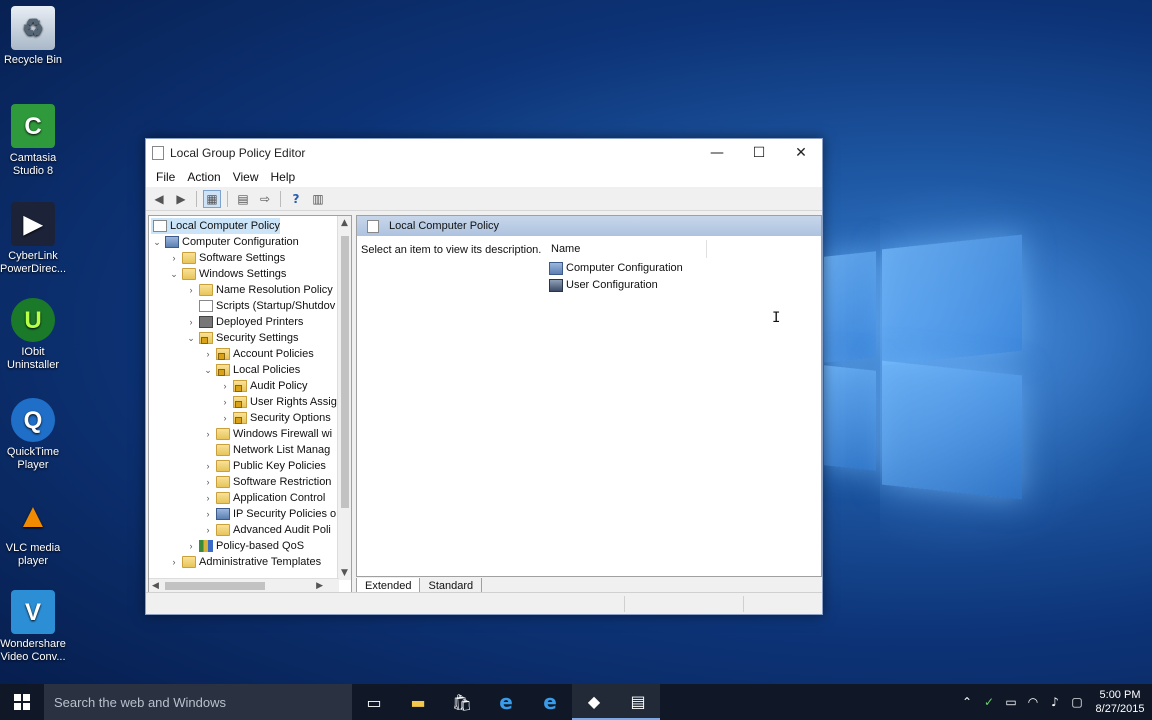 The image size is (1152, 720). What do you see at coordinates (278, 402) in the screenshot?
I see `tree-item-user-rights-assignment: › User Rights Assig` at bounding box center [278, 402].